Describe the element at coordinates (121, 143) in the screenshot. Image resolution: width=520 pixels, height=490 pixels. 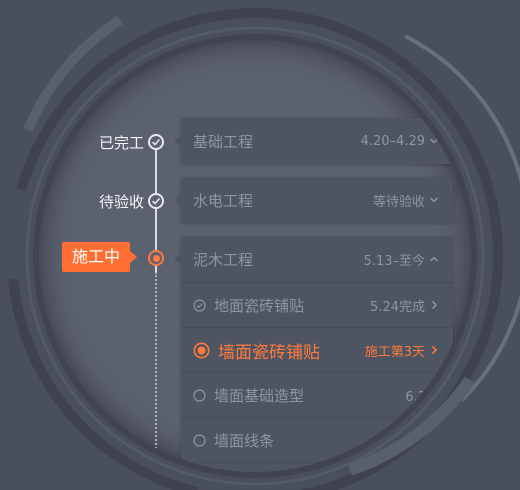
I see `timeline-status-done: 已完工` at that location.